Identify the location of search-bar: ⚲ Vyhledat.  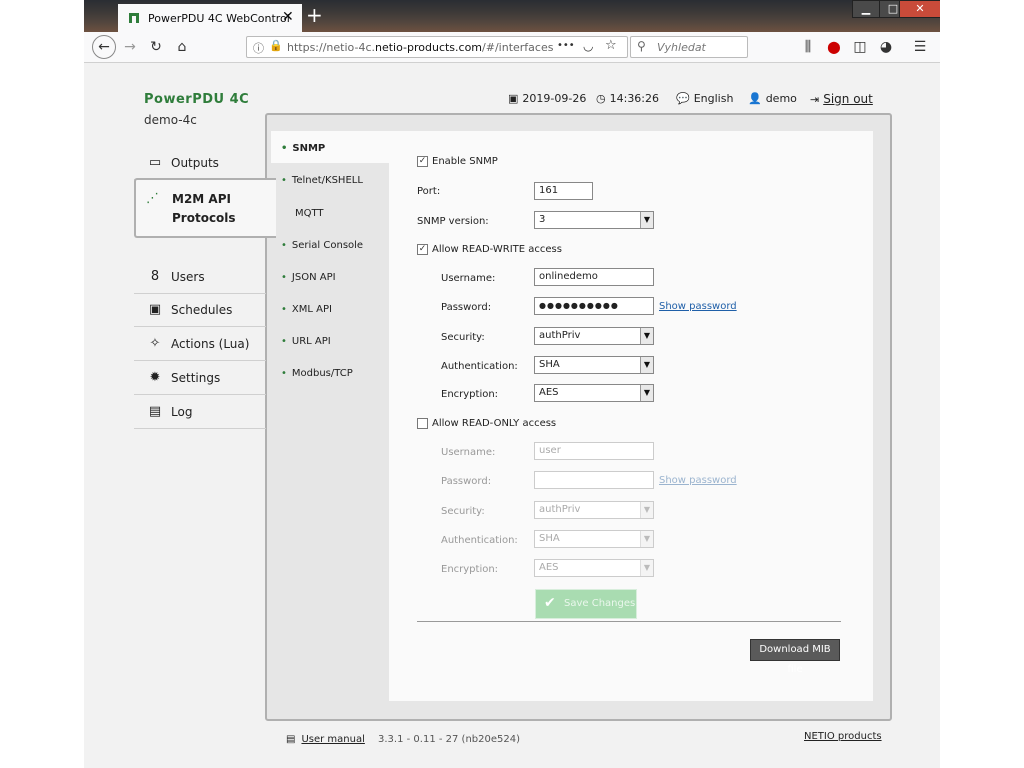
(689, 47).